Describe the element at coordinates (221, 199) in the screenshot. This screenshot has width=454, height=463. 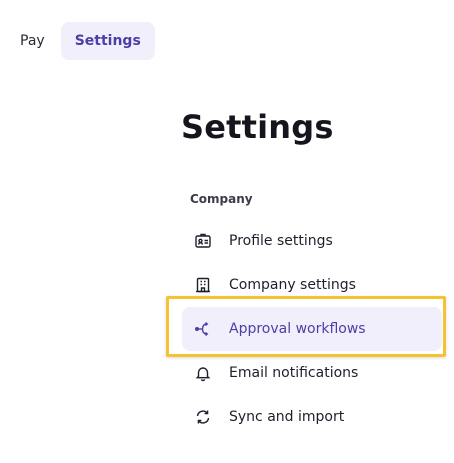
I see `section-label-company: Company` at that location.